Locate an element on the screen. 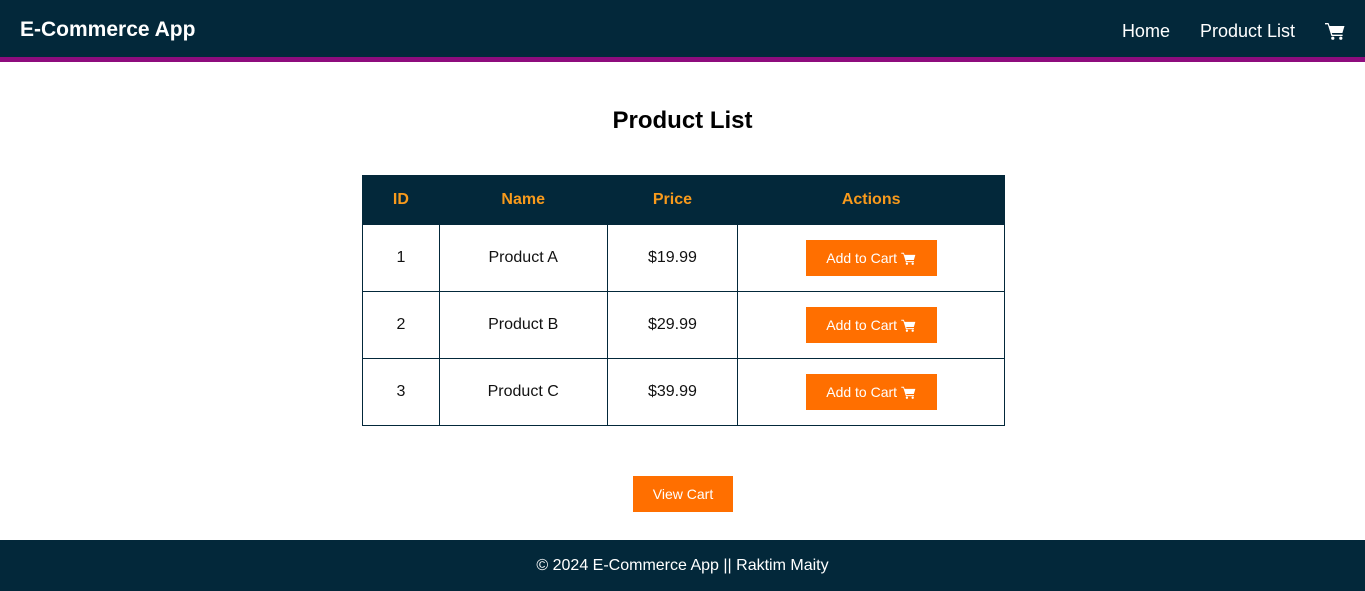 The image size is (1365, 591). table-row: 2 Product B $29.99 Add to Cart is located at coordinates (683, 325).